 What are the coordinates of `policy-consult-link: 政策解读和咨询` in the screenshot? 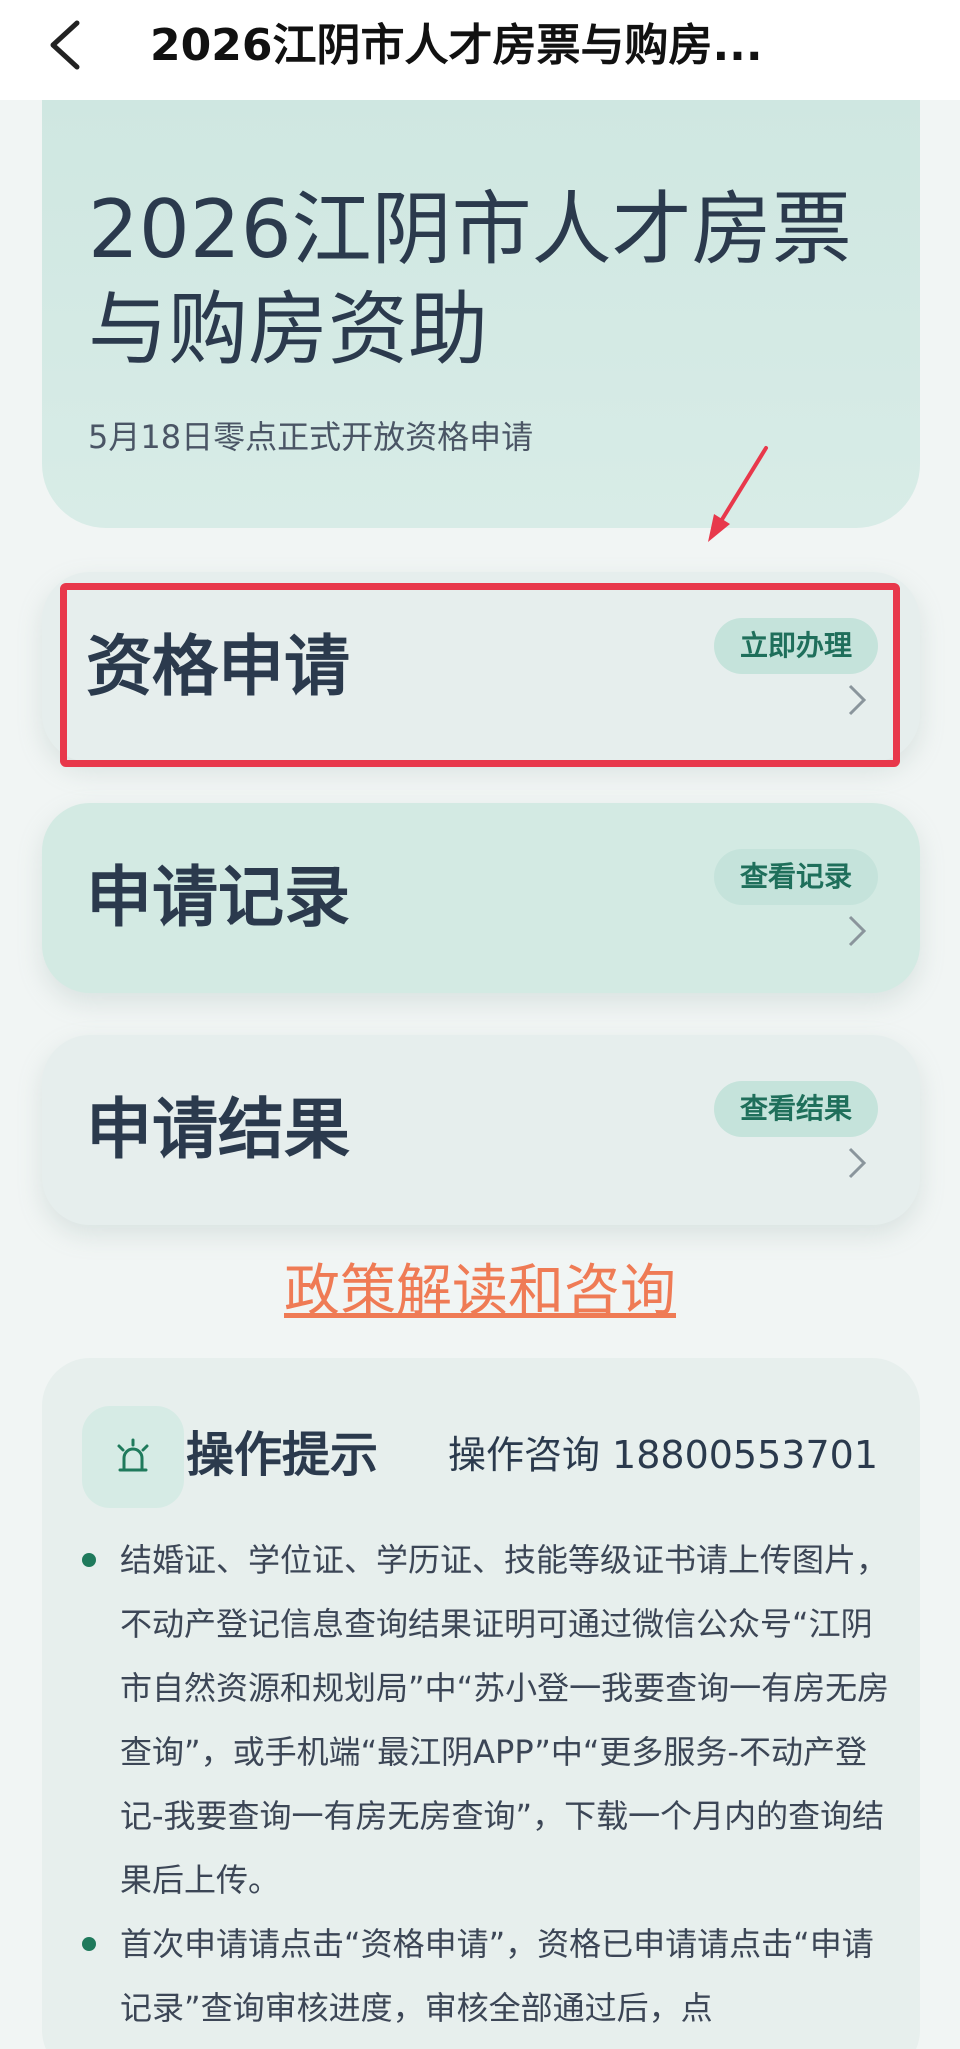 It's located at (480, 1292).